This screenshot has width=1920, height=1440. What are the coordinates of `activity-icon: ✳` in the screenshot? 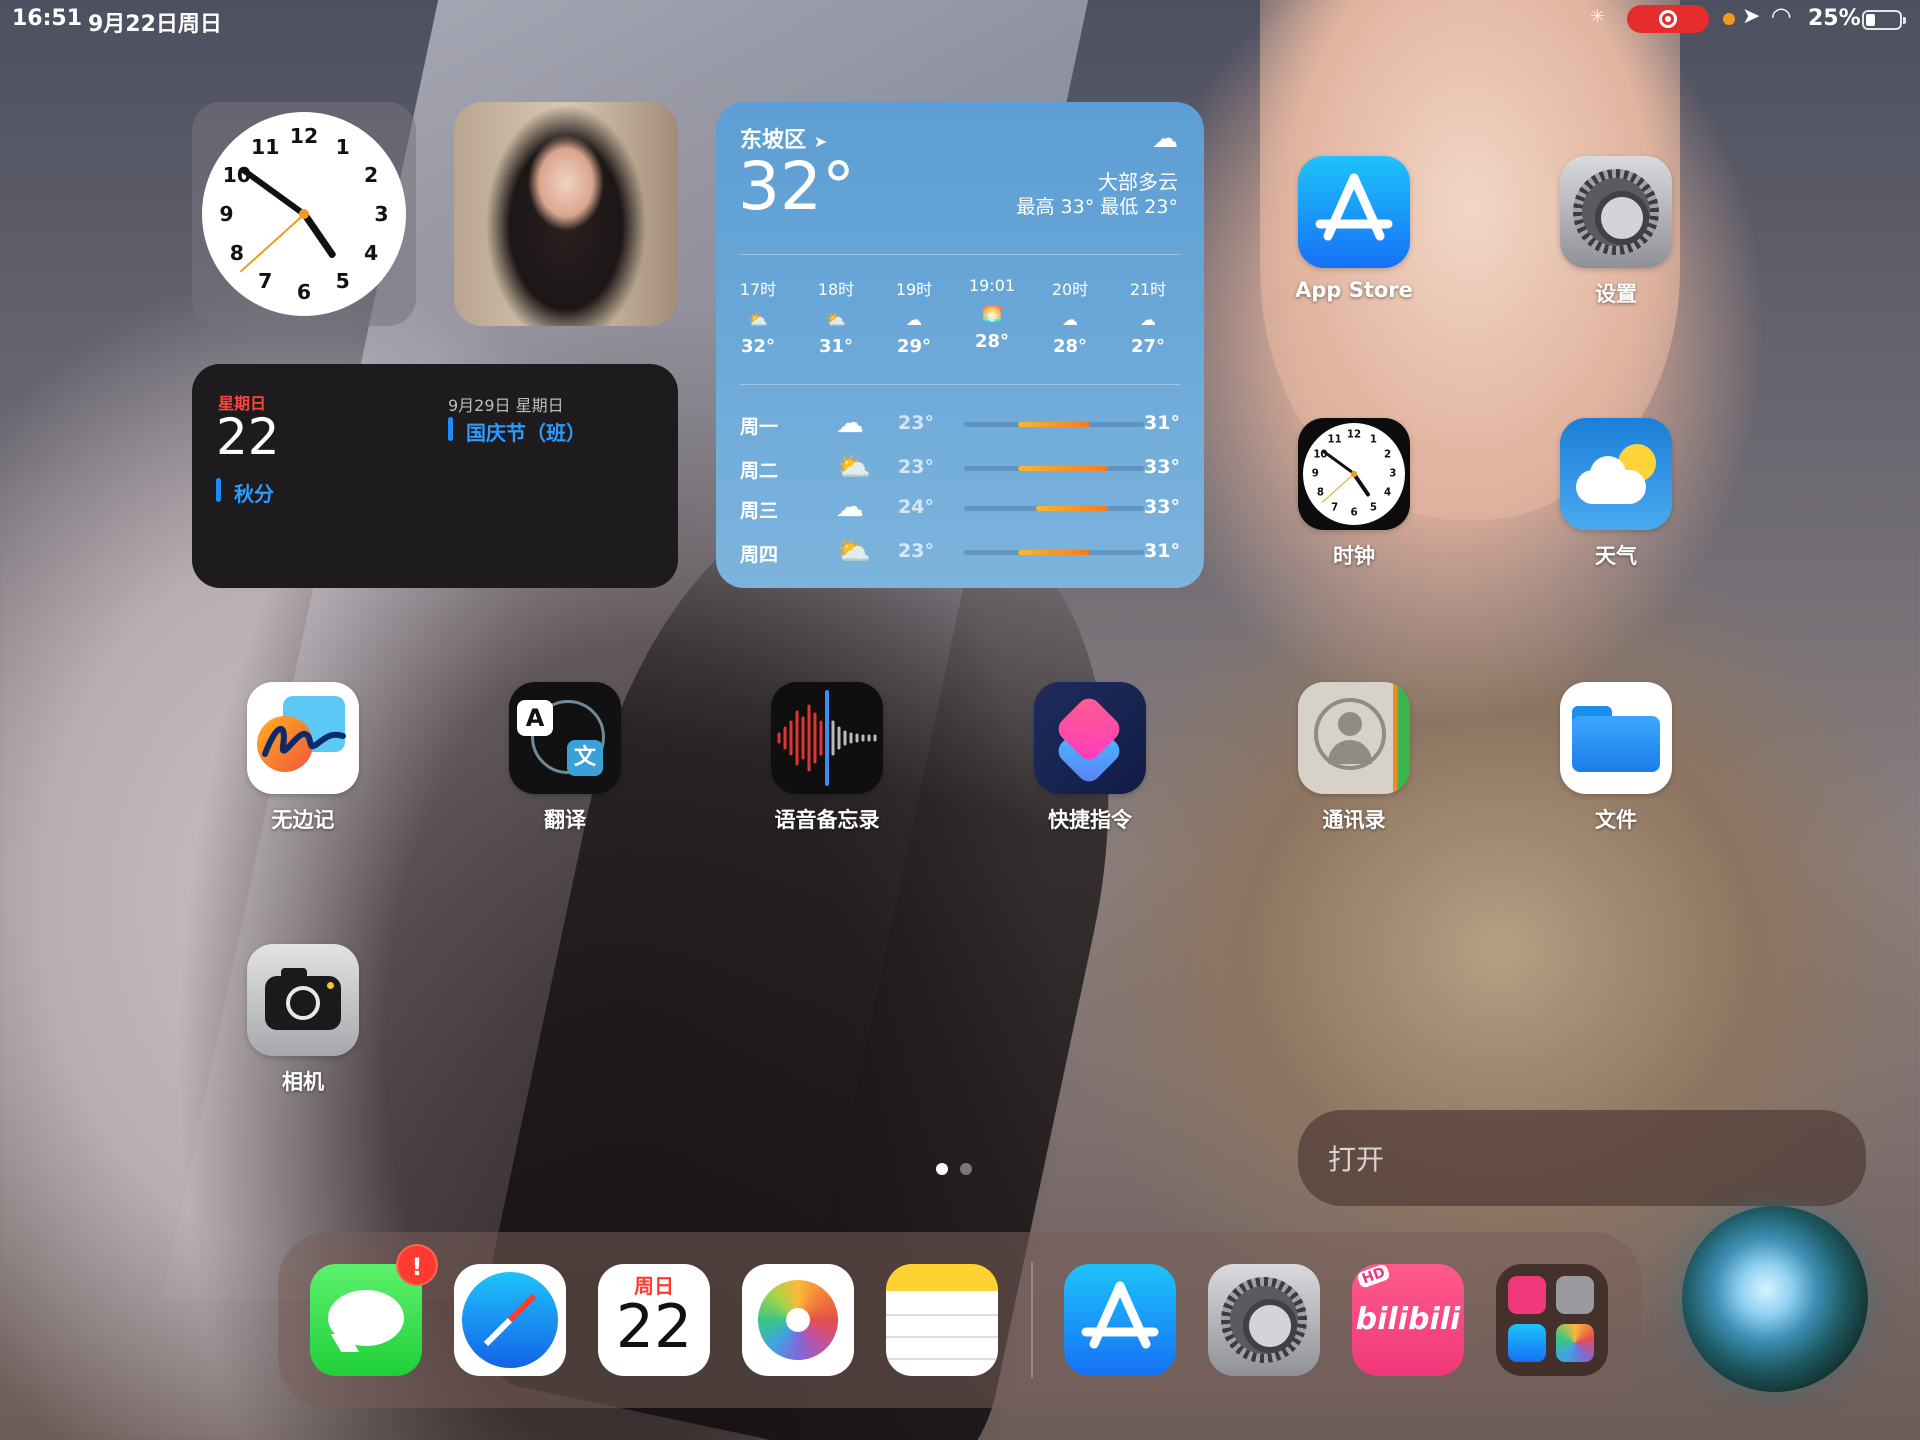 It's located at (1598, 16).